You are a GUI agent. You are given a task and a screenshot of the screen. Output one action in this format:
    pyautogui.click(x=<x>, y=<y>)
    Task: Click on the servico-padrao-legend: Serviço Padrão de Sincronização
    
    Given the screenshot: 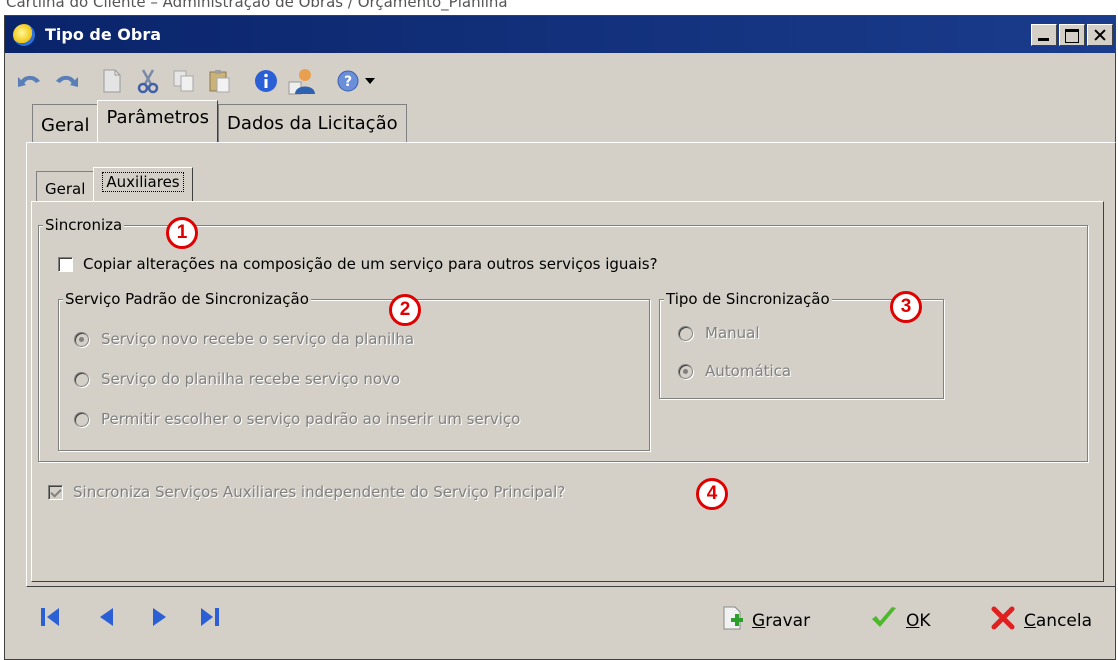 What is the action you would take?
    pyautogui.click(x=187, y=299)
    